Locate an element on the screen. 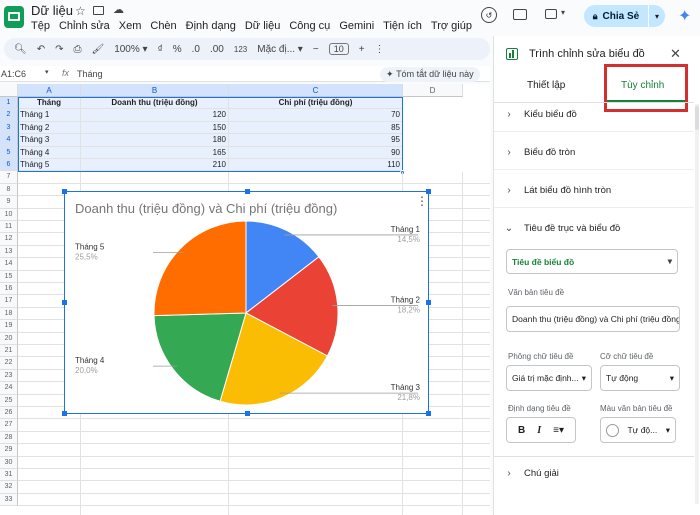 This screenshot has width=700, height=515. row-header: 28 is located at coordinates (9, 438).